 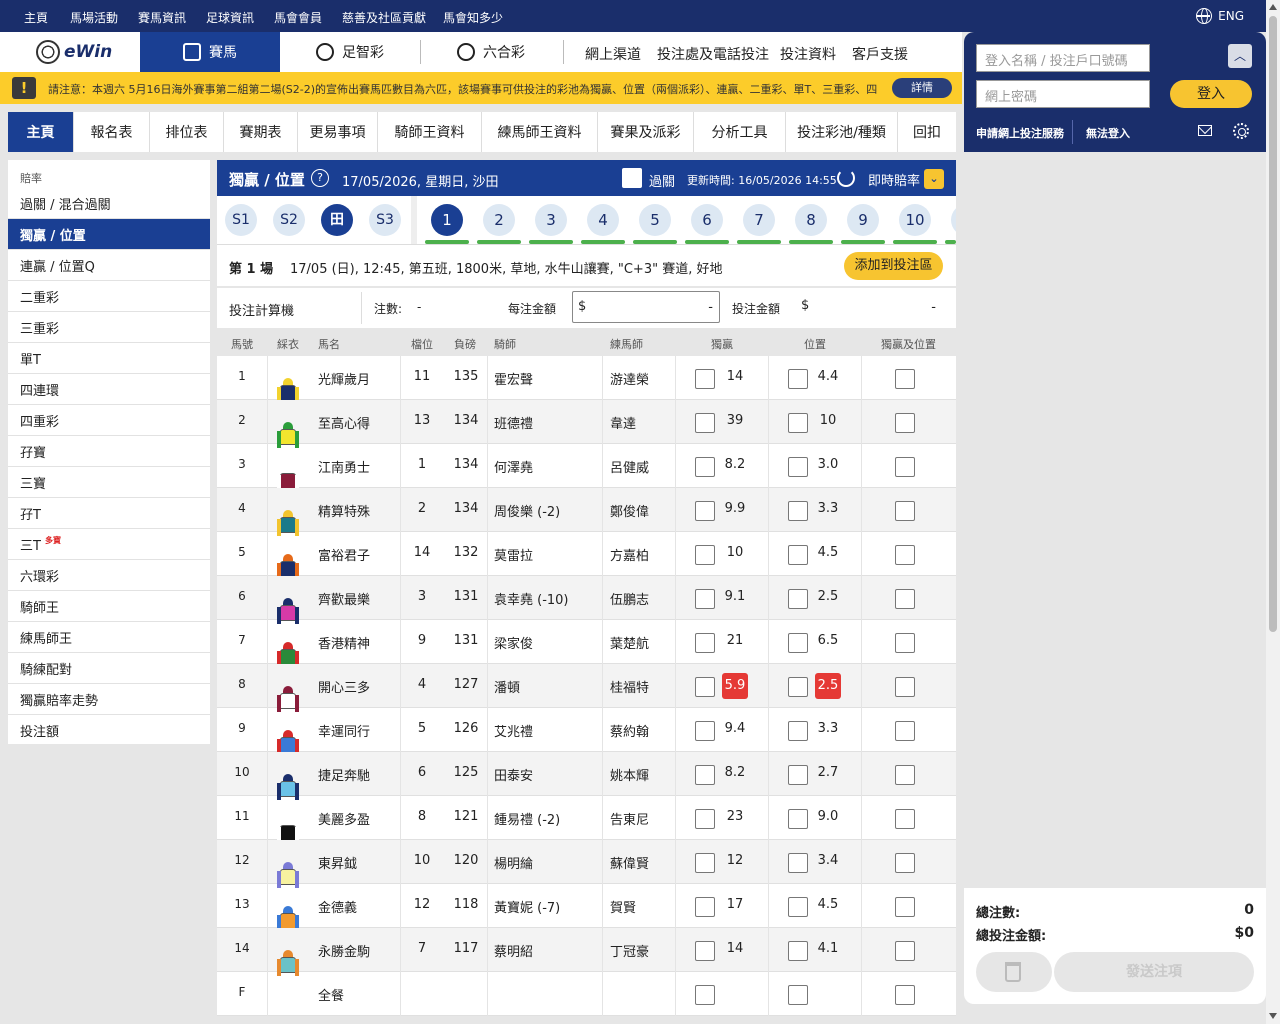 I want to click on horse-name: 全餐, so click(x=331, y=994).